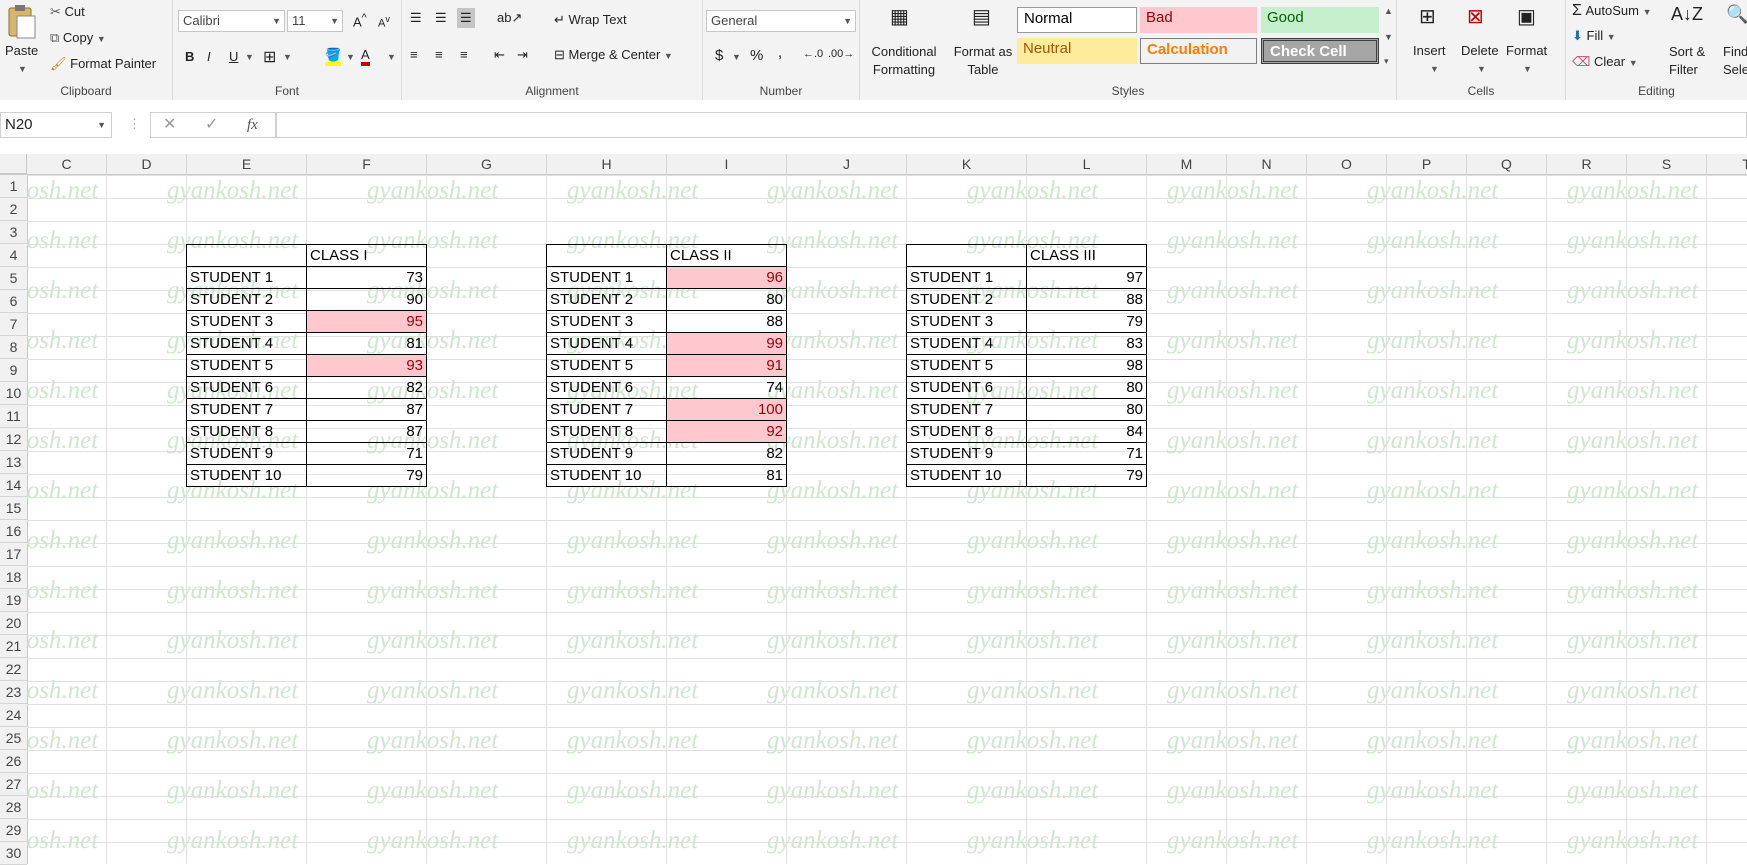 This screenshot has height=865, width=1747. I want to click on table-header-class: CLASS II, so click(726, 255).